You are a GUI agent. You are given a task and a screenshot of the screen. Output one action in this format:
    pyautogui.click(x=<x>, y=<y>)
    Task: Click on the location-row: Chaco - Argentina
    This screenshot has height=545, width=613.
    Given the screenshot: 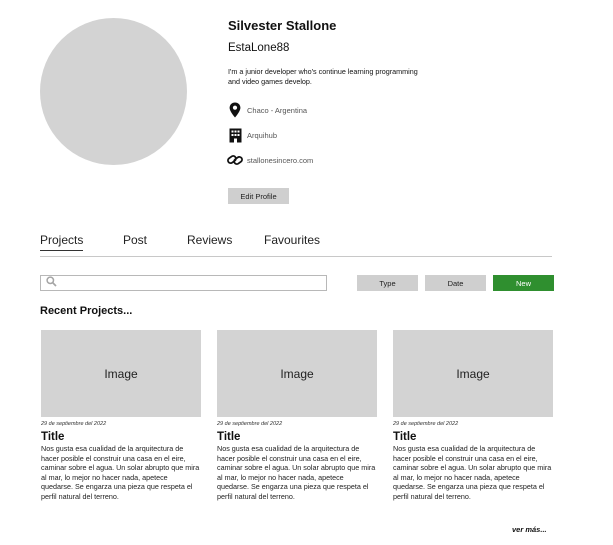 What is the action you would take?
    pyautogui.click(x=267, y=110)
    